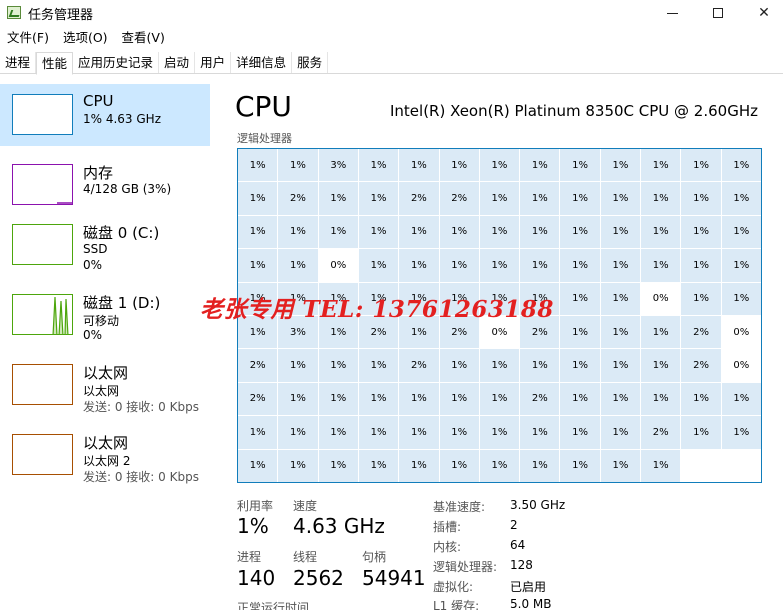 This screenshot has width=783, height=610. What do you see at coordinates (518, 545) in the screenshot?
I see `cores-value: 64` at bounding box center [518, 545].